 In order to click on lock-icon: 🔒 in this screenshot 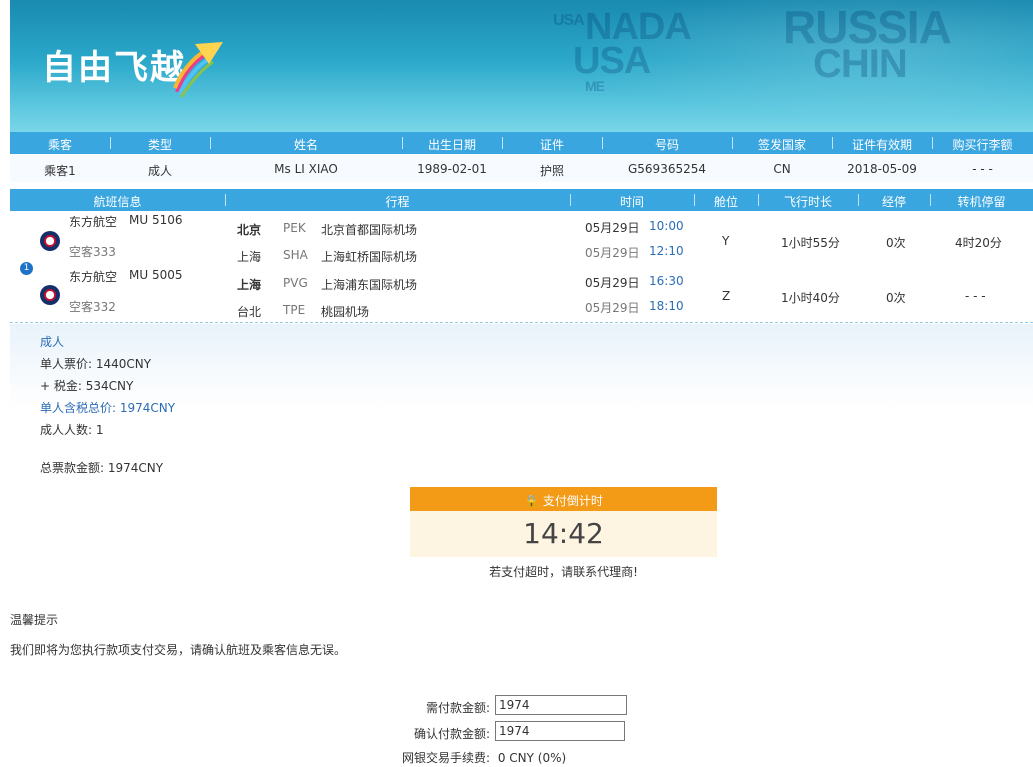, I will do `click(532, 501)`.